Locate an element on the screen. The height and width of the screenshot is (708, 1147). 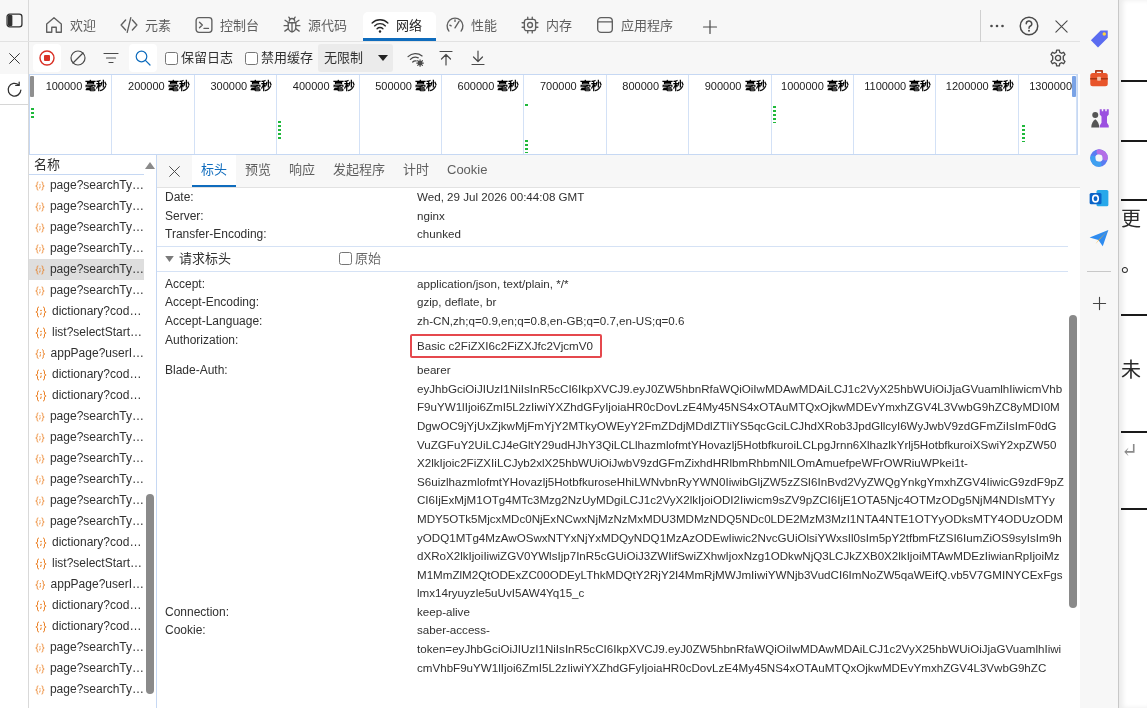
help-icon is located at coordinates (1029, 26).